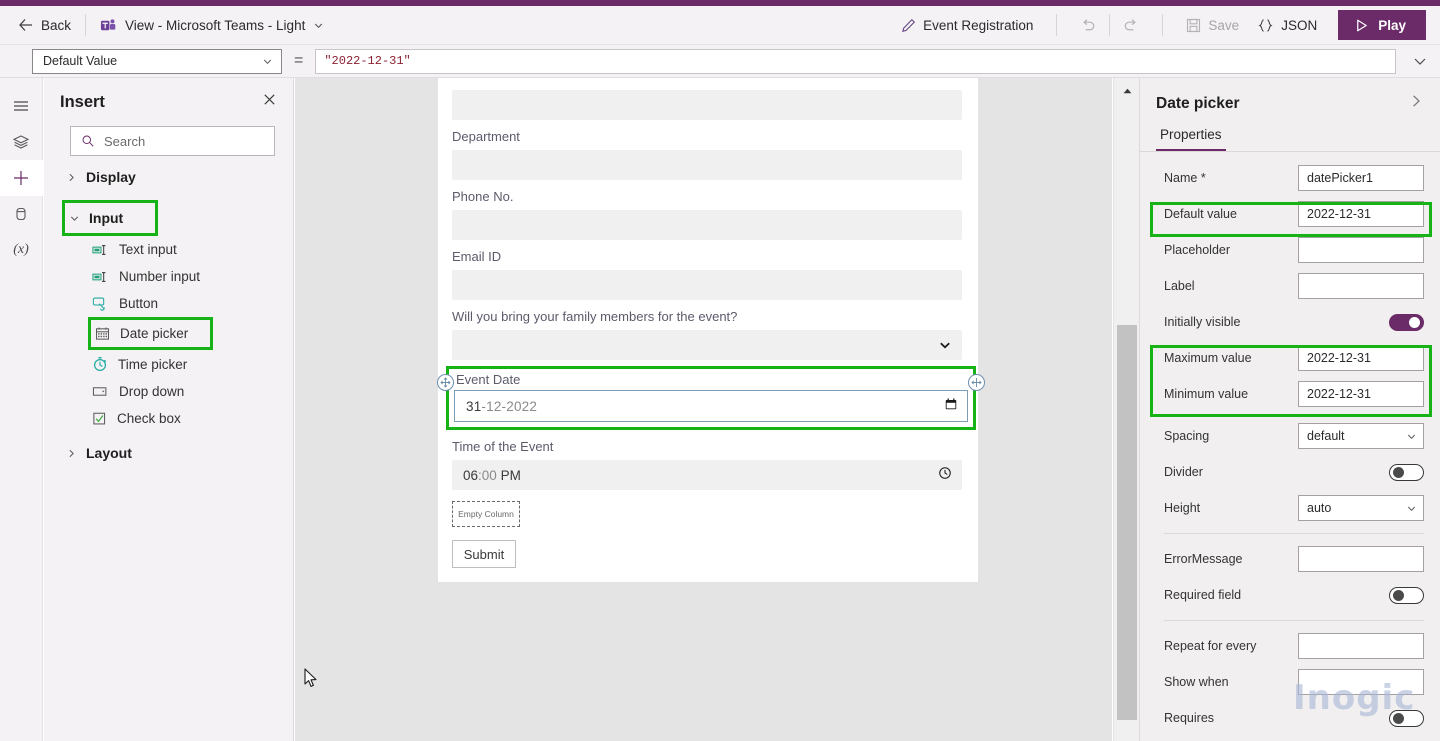 The height and width of the screenshot is (741, 1440). I want to click on minimum-value-field: 2022-12-31, so click(1361, 394).